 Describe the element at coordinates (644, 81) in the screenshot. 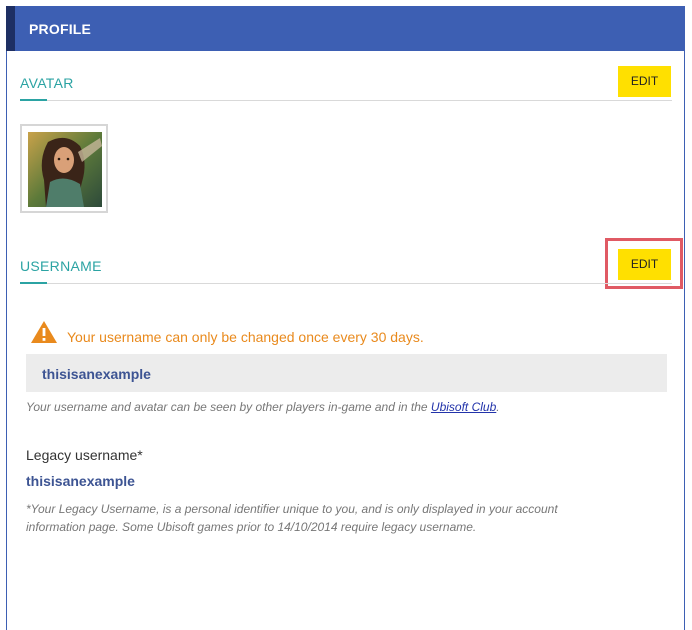

I see `avatar-edit-button: EDIT` at that location.